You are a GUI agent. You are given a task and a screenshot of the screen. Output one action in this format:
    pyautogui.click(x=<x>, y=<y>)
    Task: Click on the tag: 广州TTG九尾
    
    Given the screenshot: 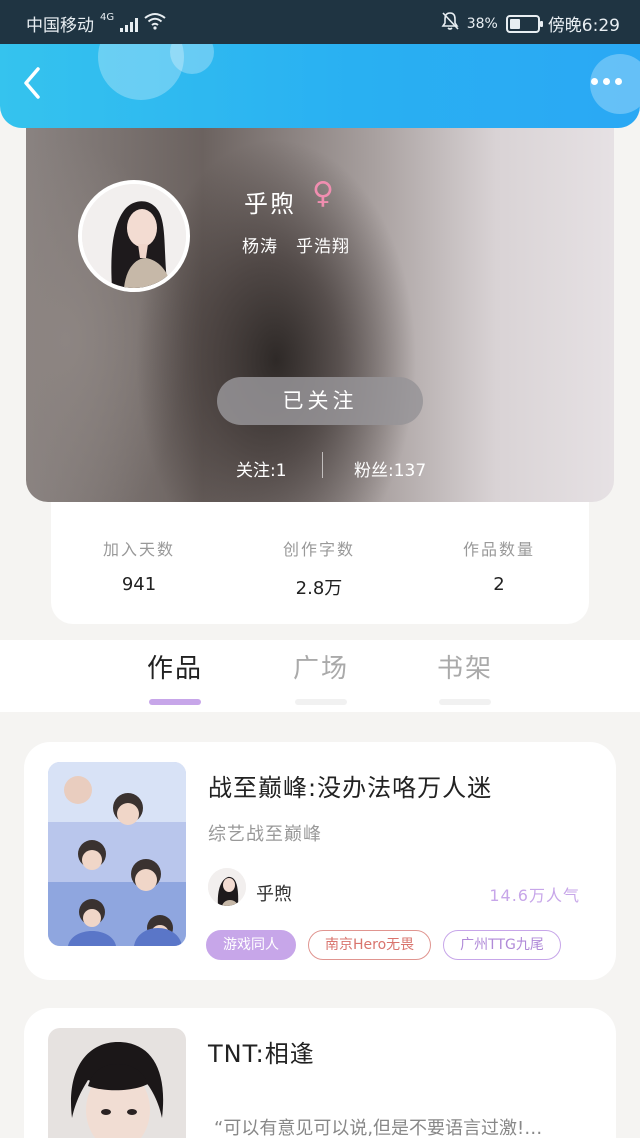 What is the action you would take?
    pyautogui.click(x=502, y=945)
    